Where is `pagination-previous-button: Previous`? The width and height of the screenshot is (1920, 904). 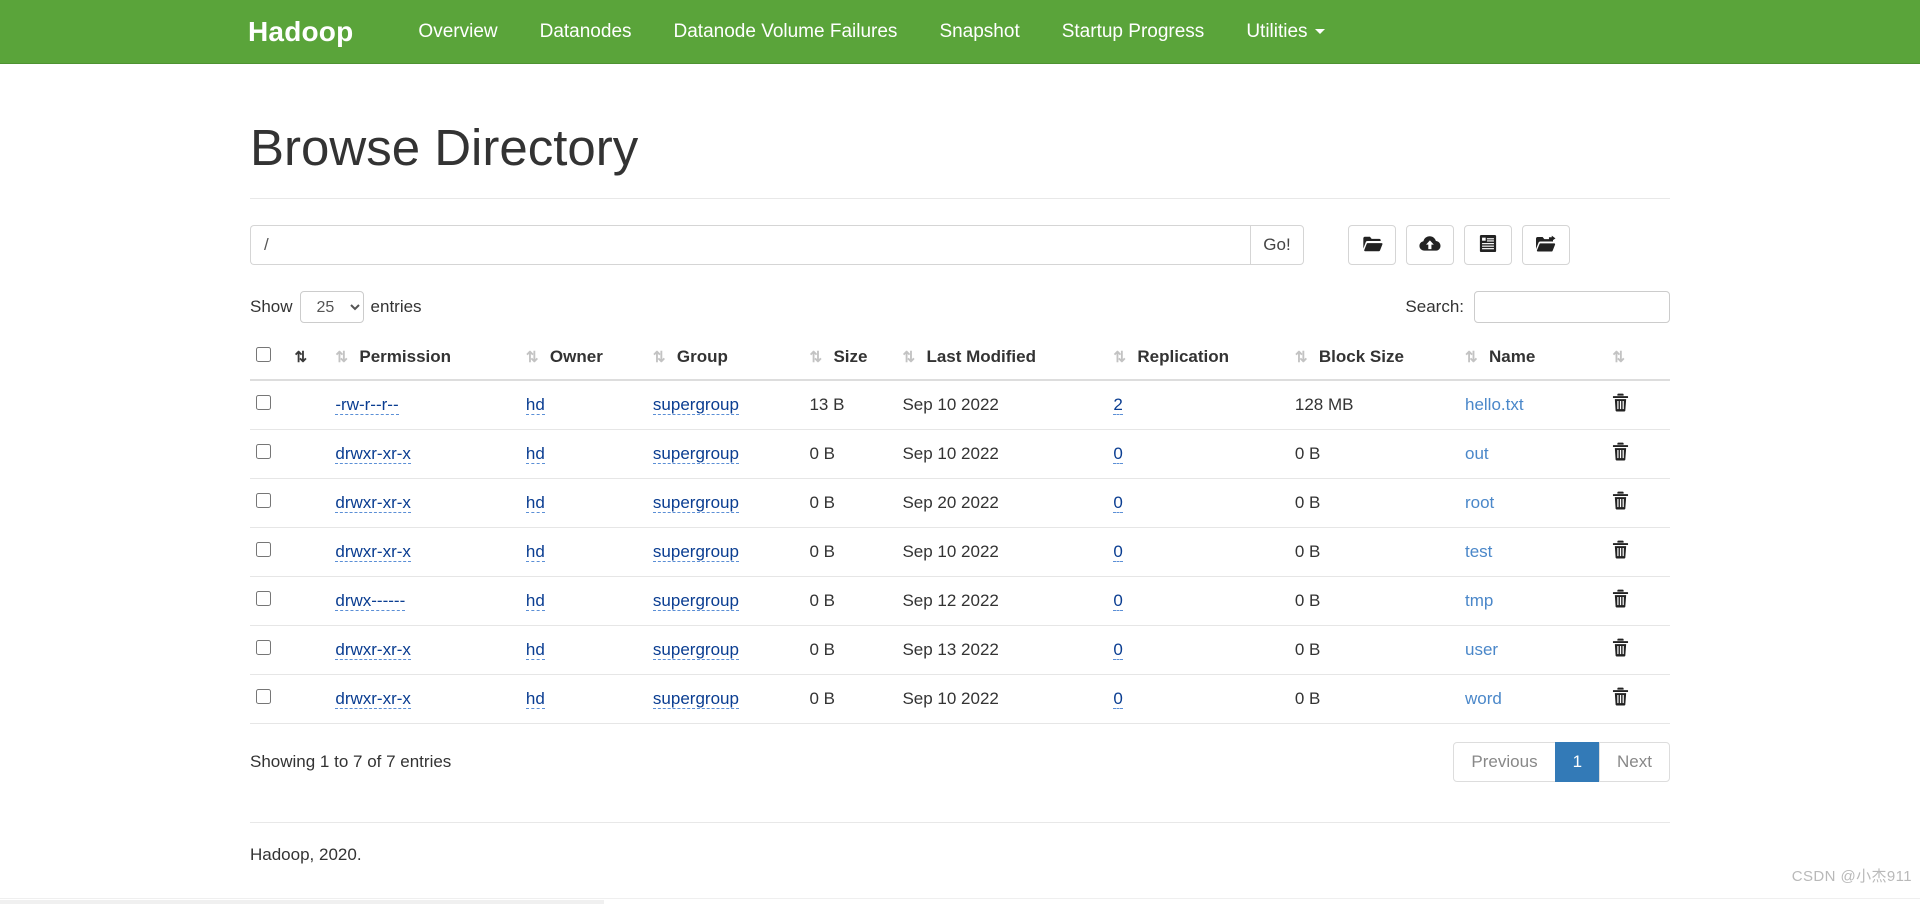 pagination-previous-button: Previous is located at coordinates (1504, 762).